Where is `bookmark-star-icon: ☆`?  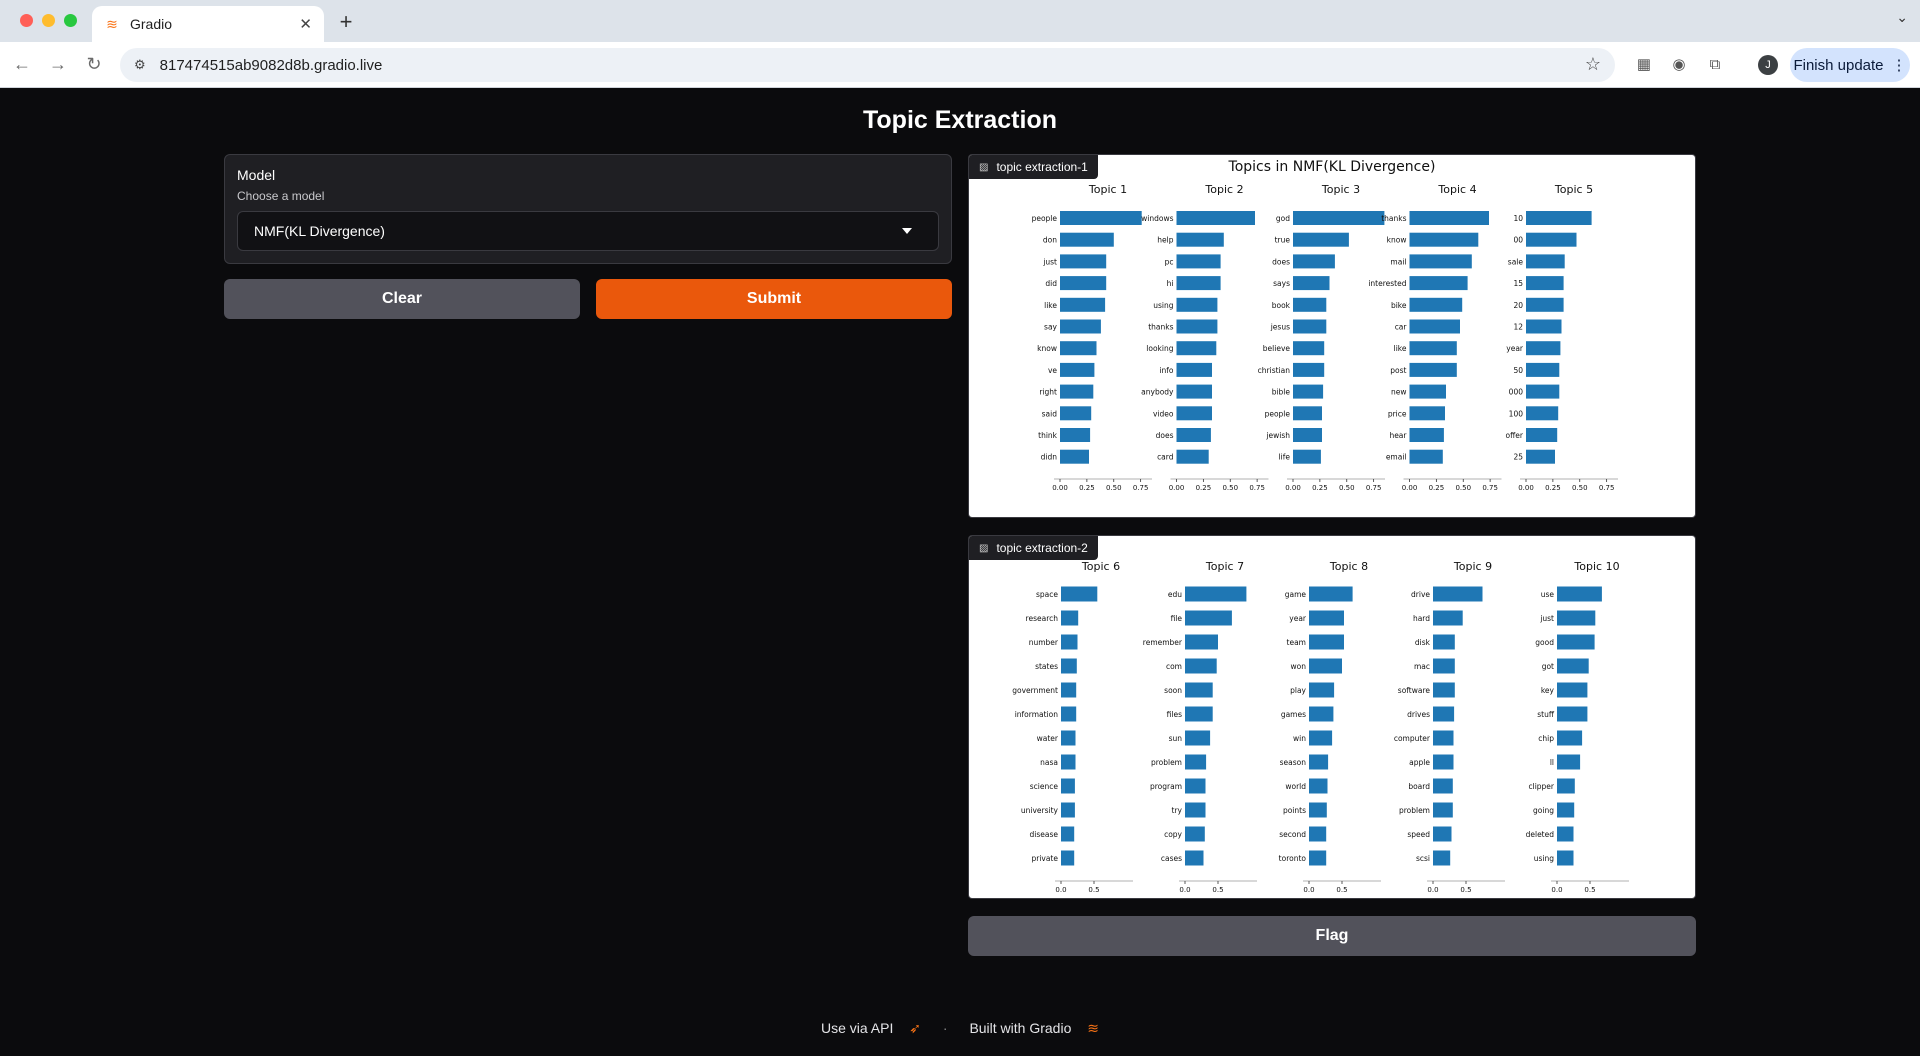 bookmark-star-icon: ☆ is located at coordinates (1593, 64).